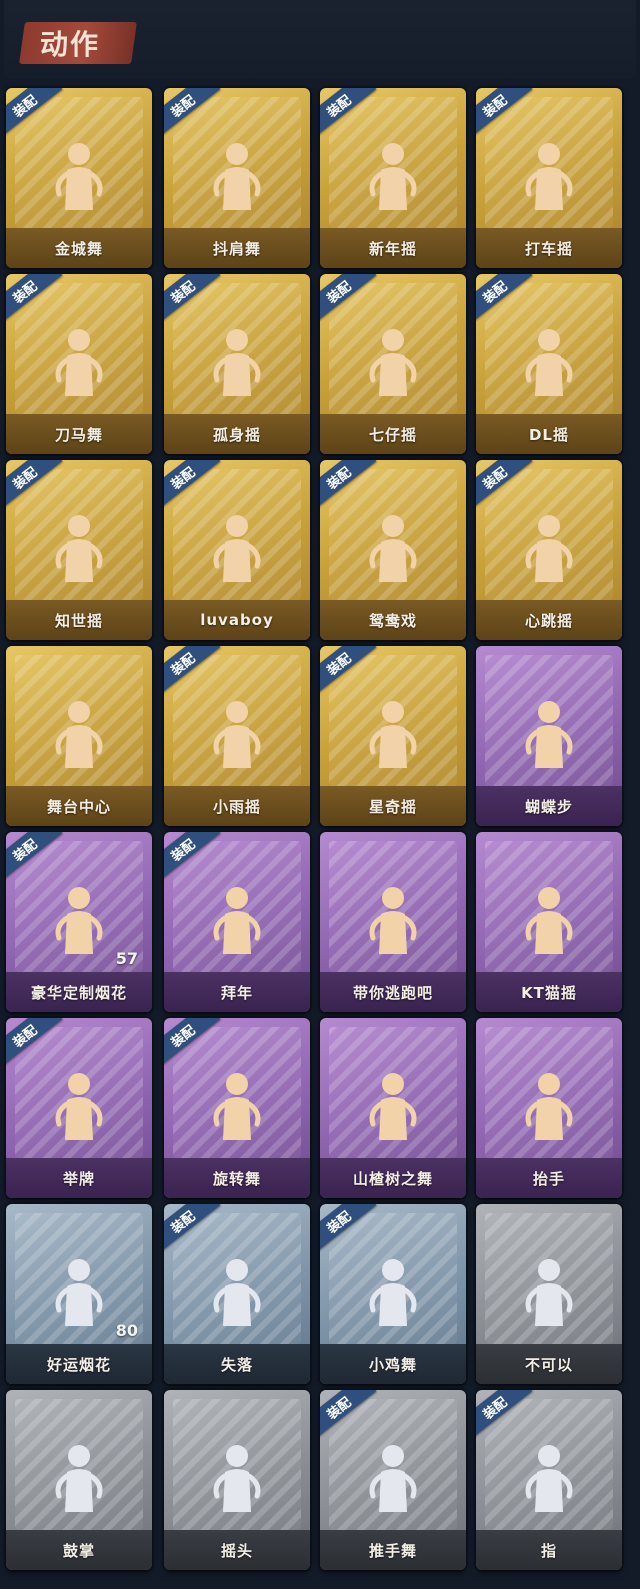 This screenshot has width=640, height=1589. Describe the element at coordinates (70, 44) in the screenshot. I see `page-title: 动作` at that location.